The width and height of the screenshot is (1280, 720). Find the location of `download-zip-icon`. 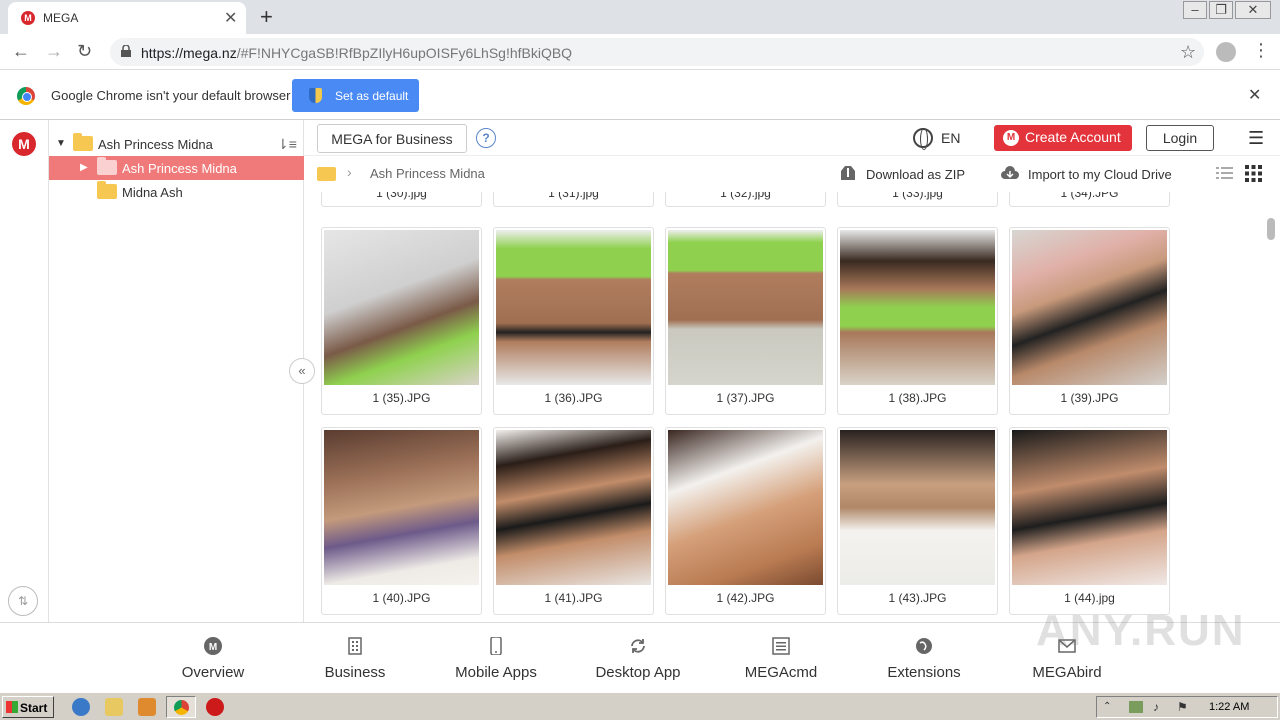

download-zip-icon is located at coordinates (848, 173).